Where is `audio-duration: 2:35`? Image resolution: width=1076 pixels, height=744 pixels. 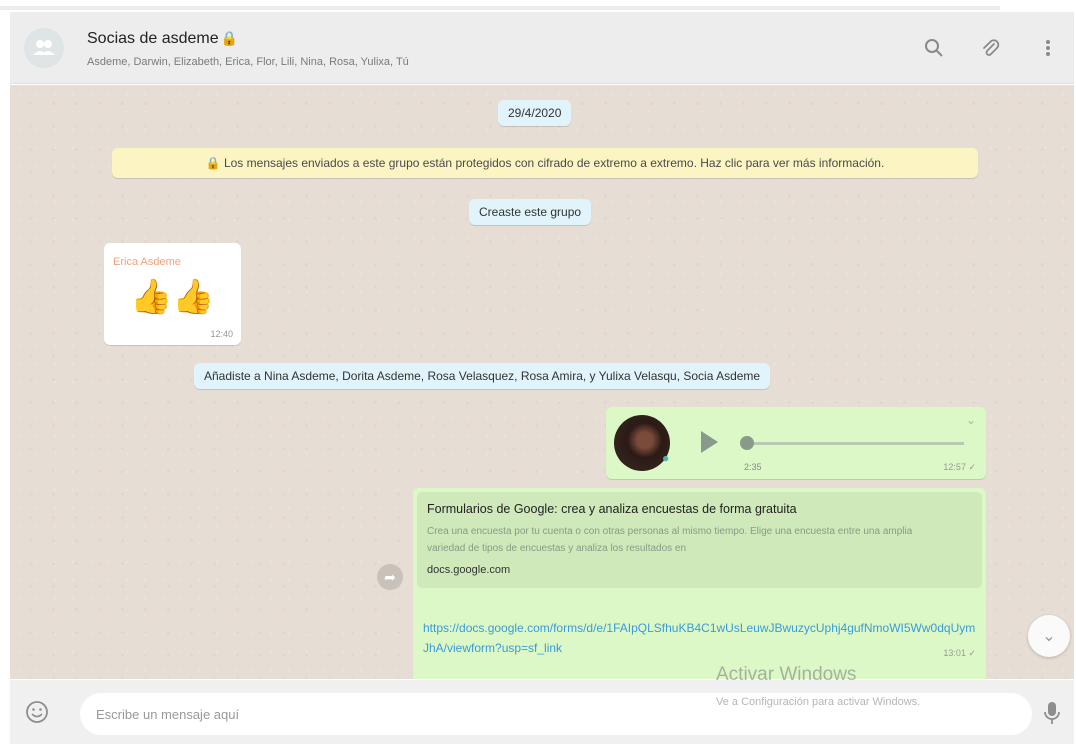 audio-duration: 2:35 is located at coordinates (753, 467).